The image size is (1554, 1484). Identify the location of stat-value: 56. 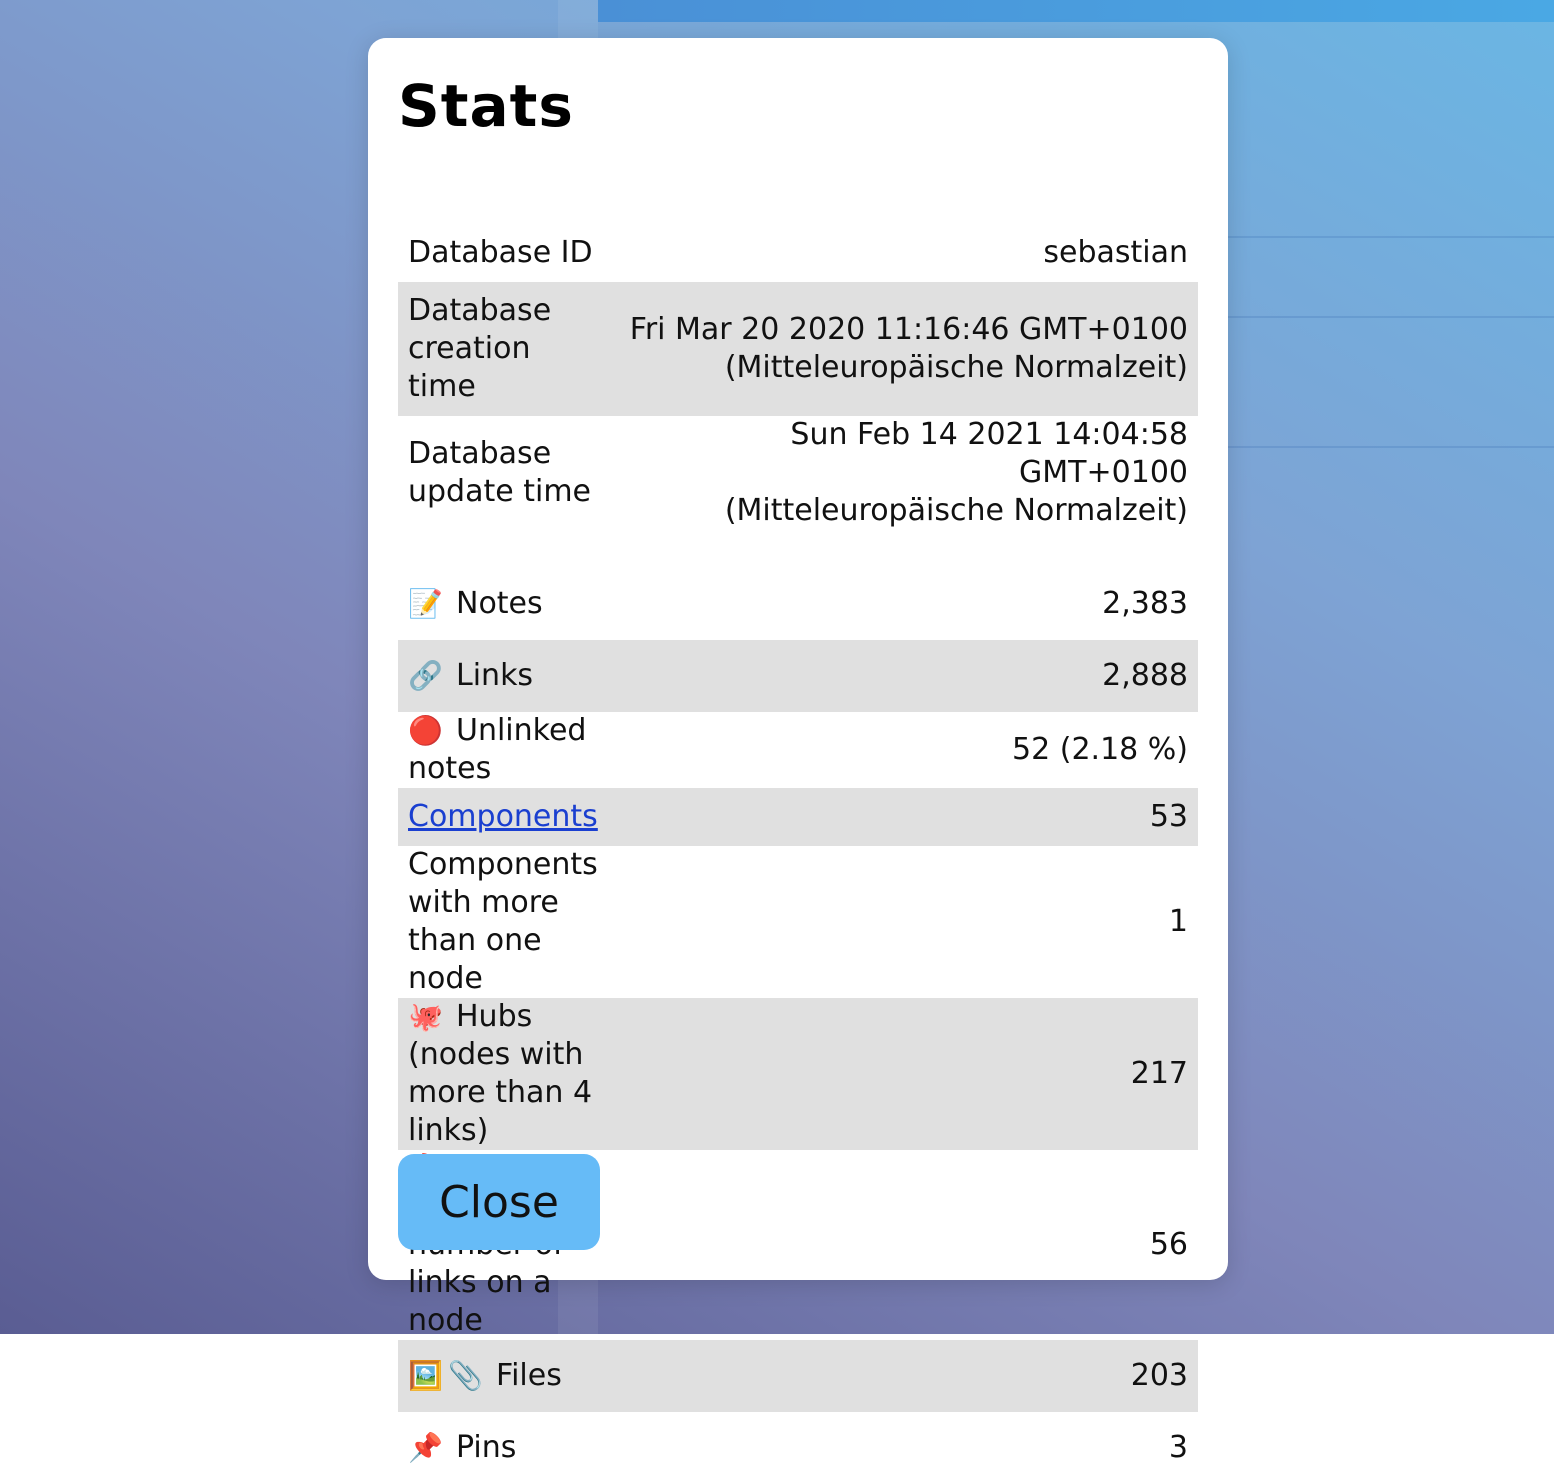
(1168, 1244).